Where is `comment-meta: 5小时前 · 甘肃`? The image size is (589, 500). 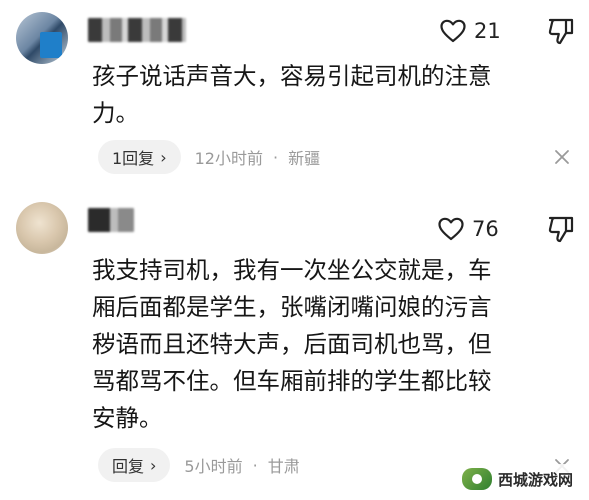
comment-meta: 5小时前 · 甘肃 is located at coordinates (241, 465).